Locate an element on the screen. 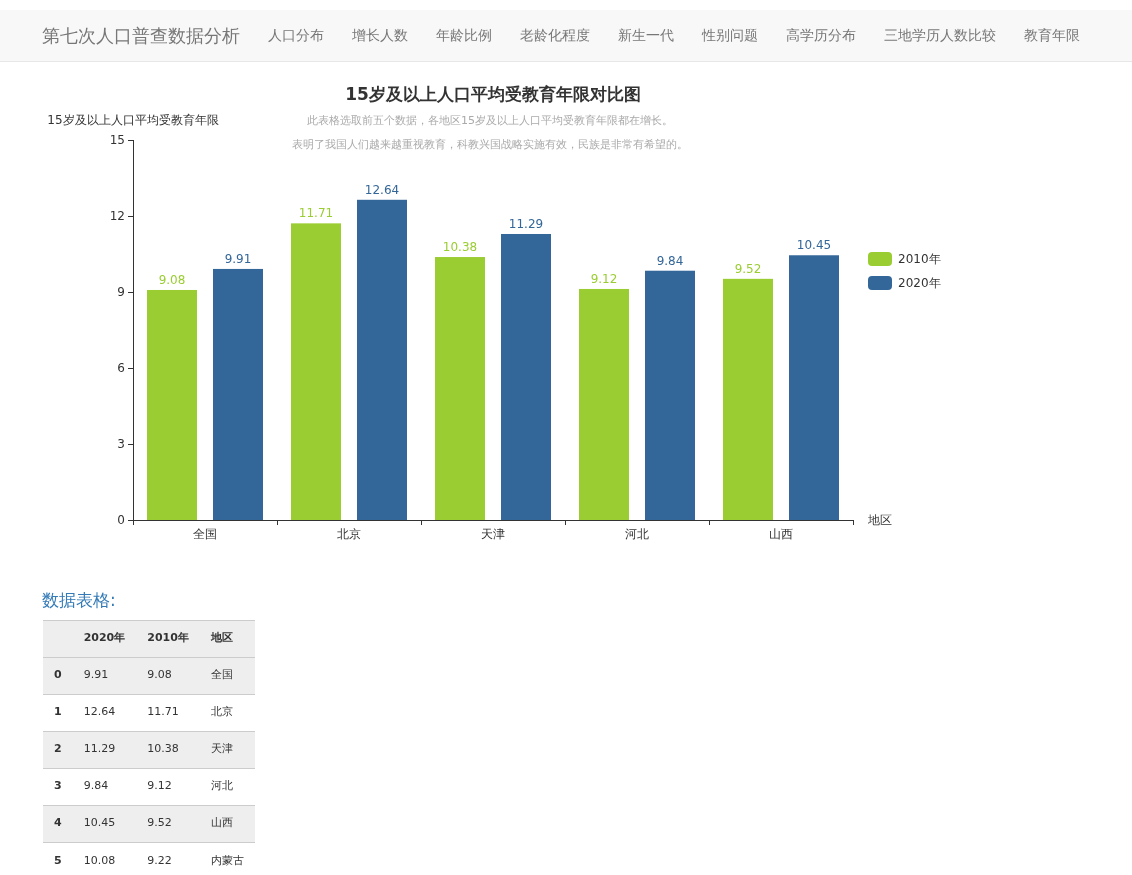  data-label: 11.71 is located at coordinates (316, 213).